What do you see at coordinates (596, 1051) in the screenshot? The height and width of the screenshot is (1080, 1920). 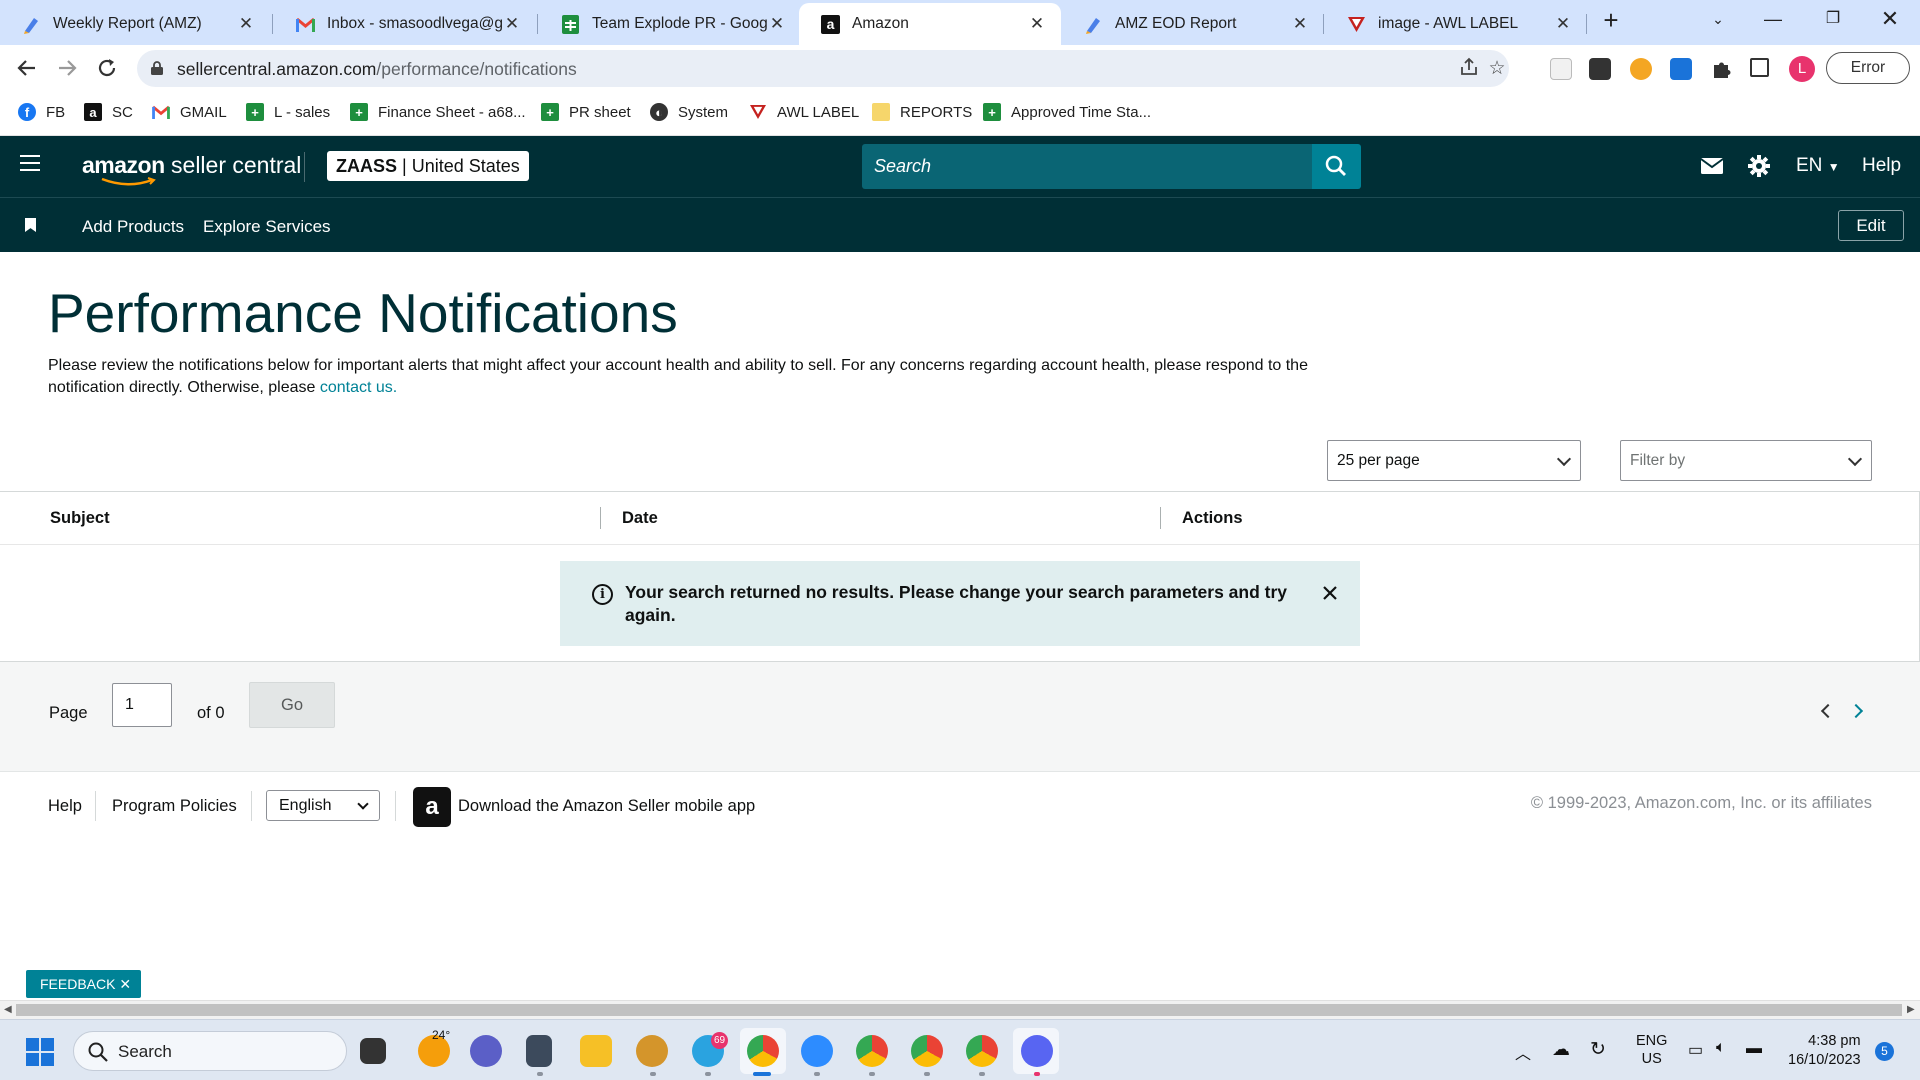 I see `file-explorer-icon` at bounding box center [596, 1051].